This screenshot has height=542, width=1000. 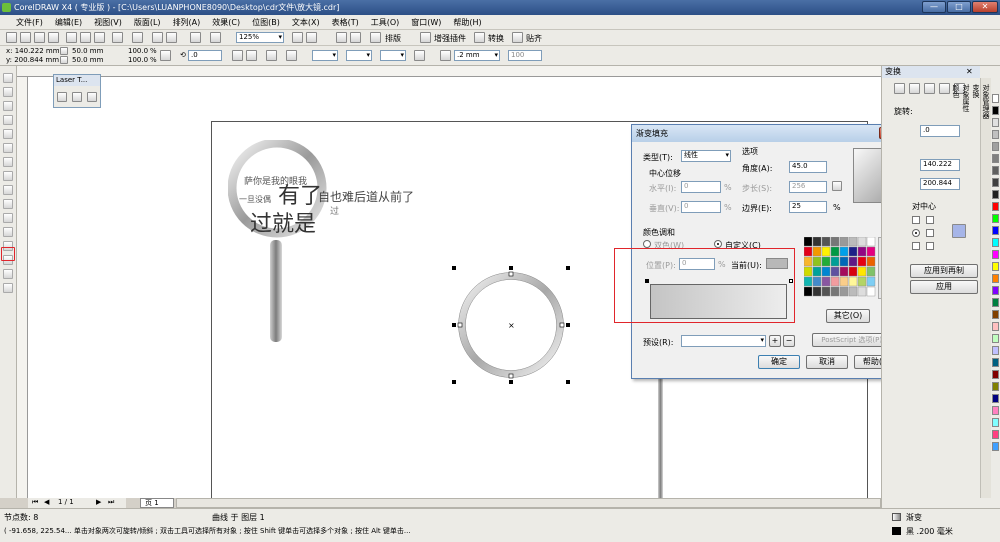 What do you see at coordinates (33, 51) in the screenshot?
I see `x-position: x: 140.222 mm` at bounding box center [33, 51].